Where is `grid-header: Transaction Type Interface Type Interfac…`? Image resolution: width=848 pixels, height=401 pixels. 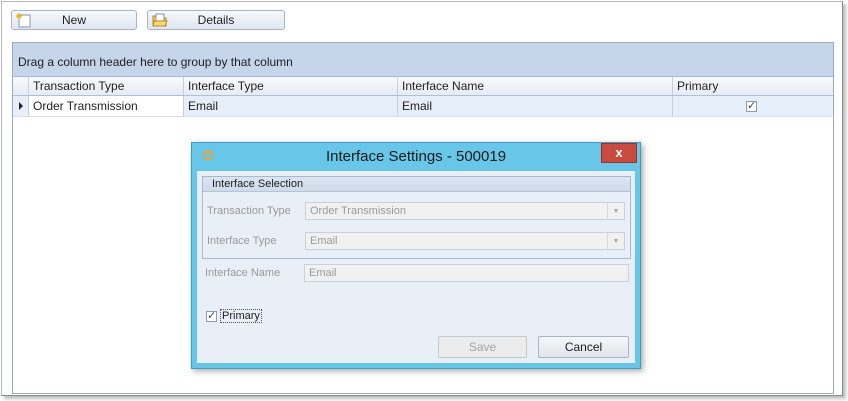
grid-header: Transaction Type Interface Type Interfac… is located at coordinates (423, 86).